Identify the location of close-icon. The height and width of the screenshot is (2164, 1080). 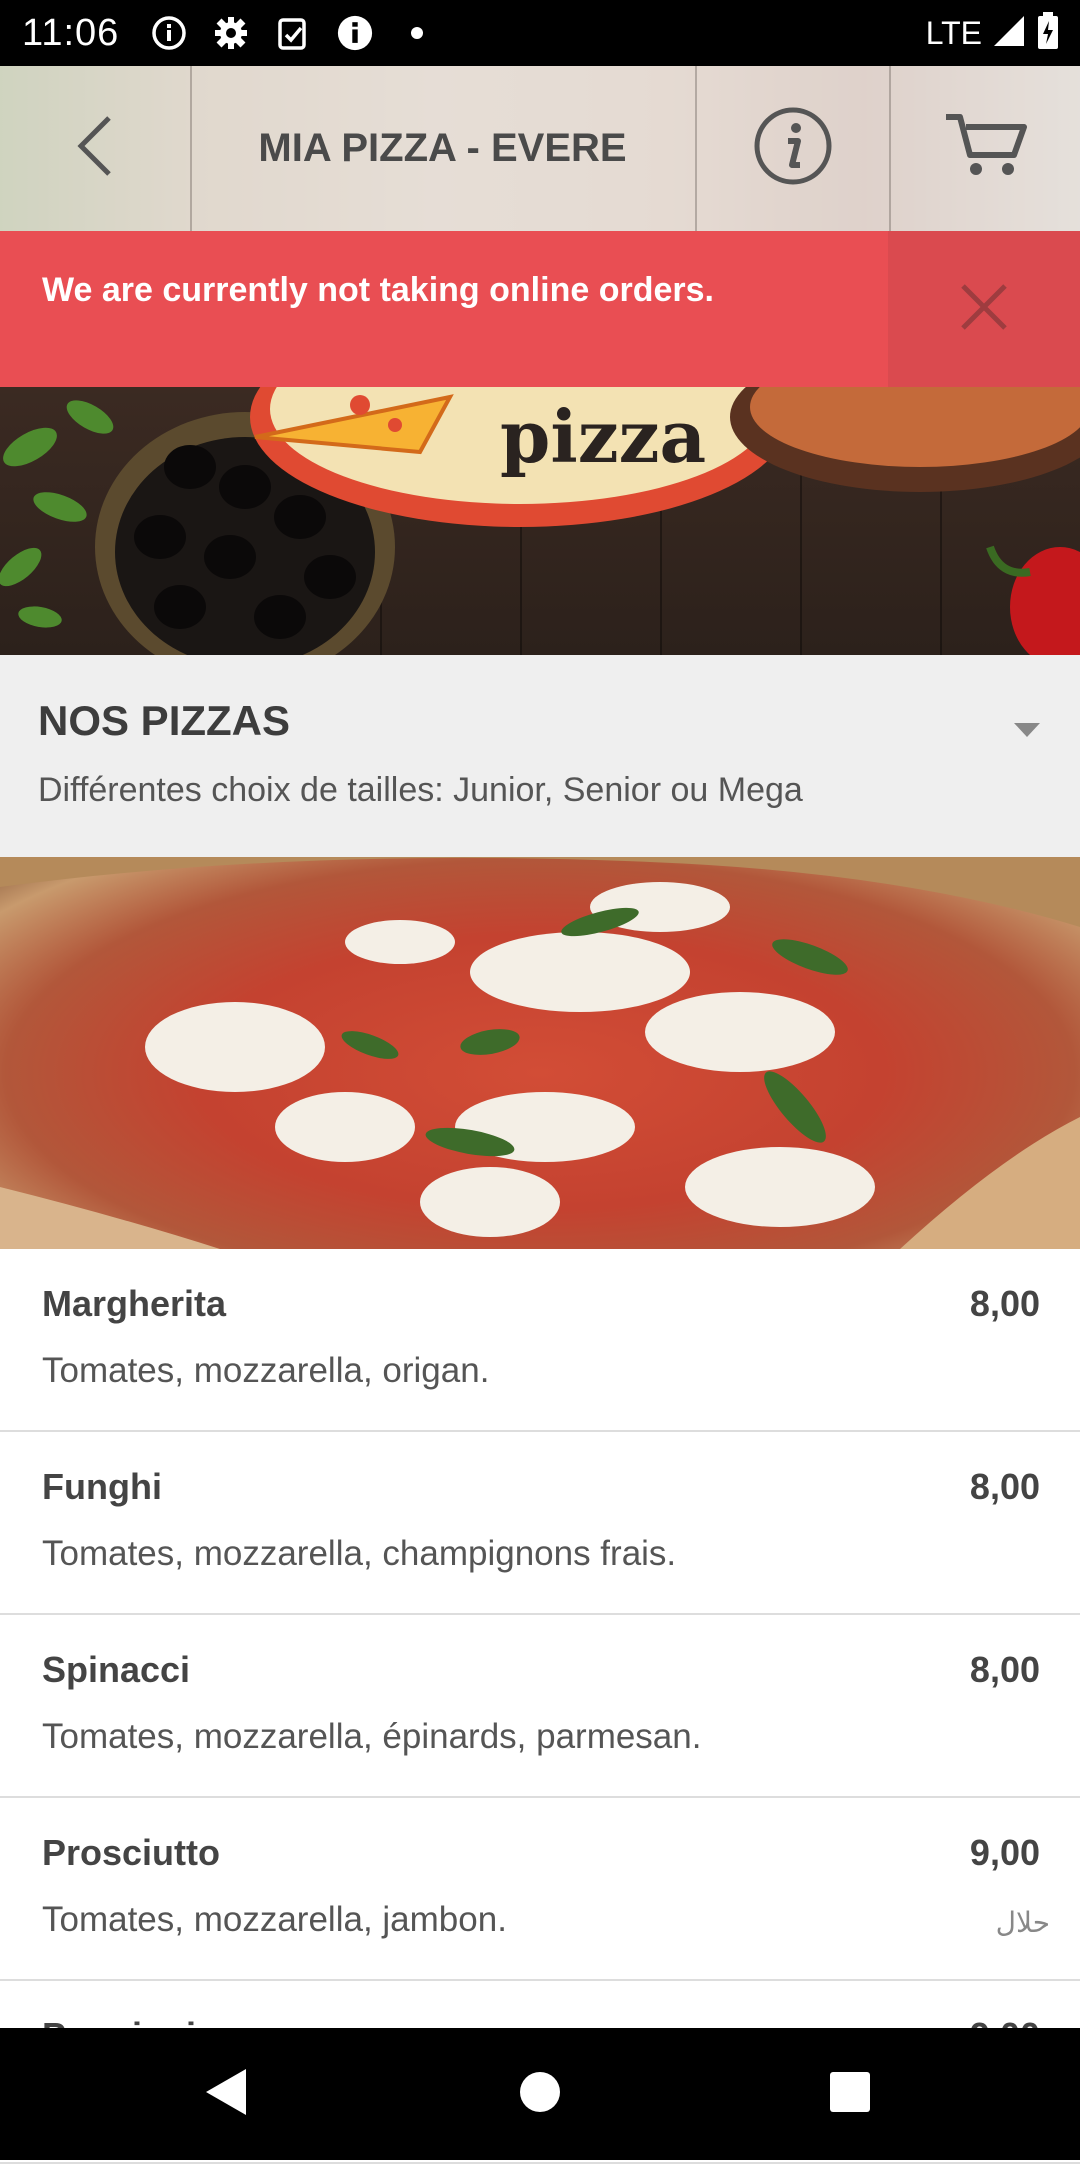
(984, 309).